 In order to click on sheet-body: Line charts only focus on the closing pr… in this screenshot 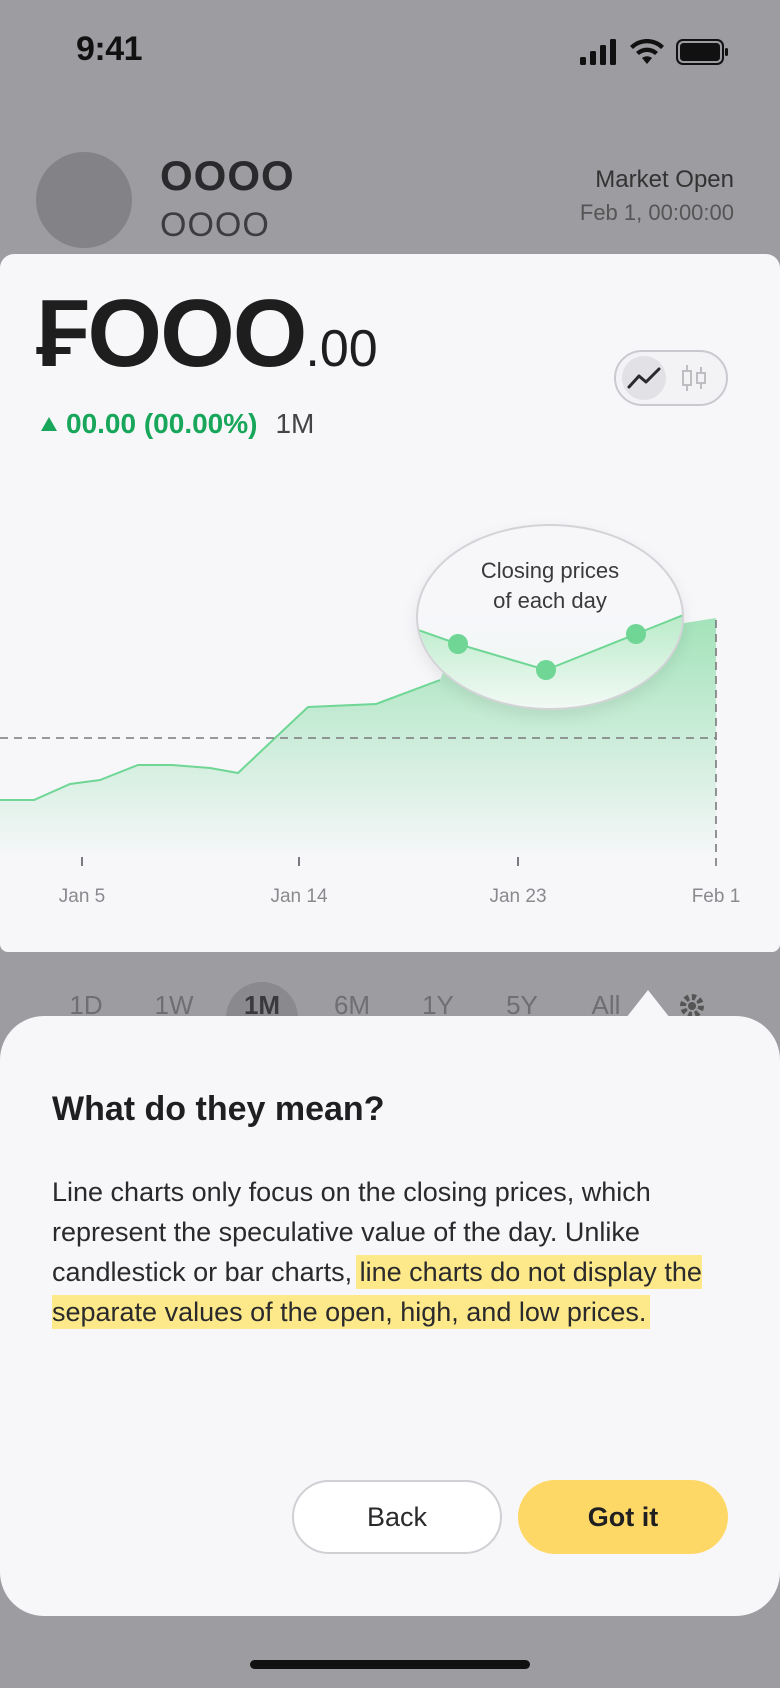, I will do `click(397, 1252)`.